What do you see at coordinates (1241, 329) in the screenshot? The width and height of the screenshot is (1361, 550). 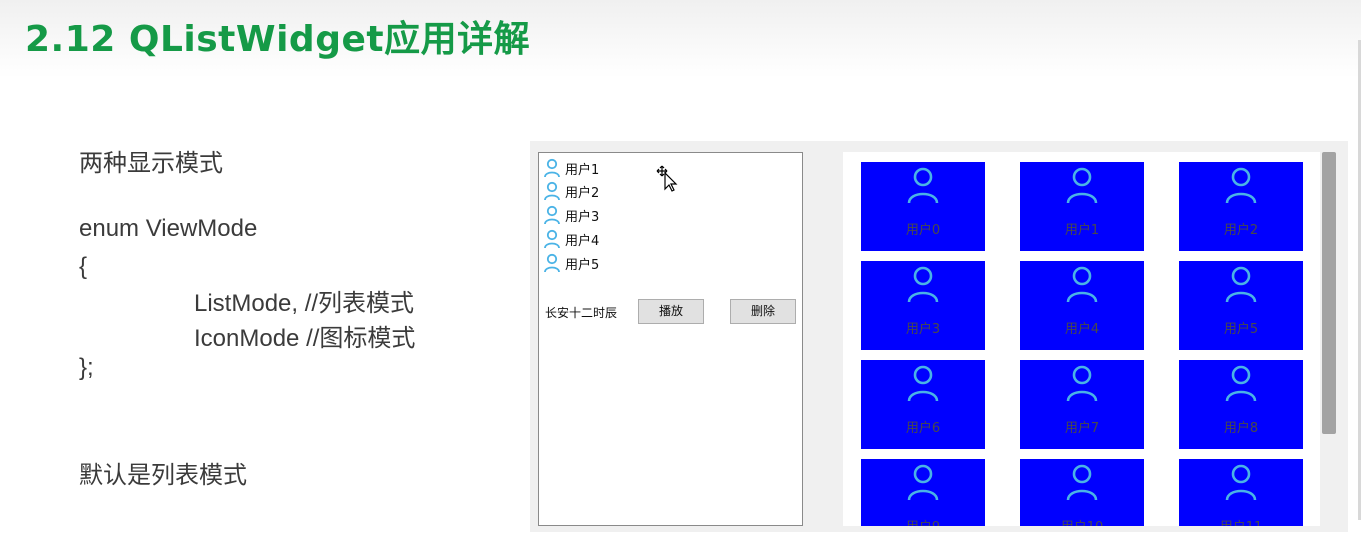 I see `tile-label: 用户5` at bounding box center [1241, 329].